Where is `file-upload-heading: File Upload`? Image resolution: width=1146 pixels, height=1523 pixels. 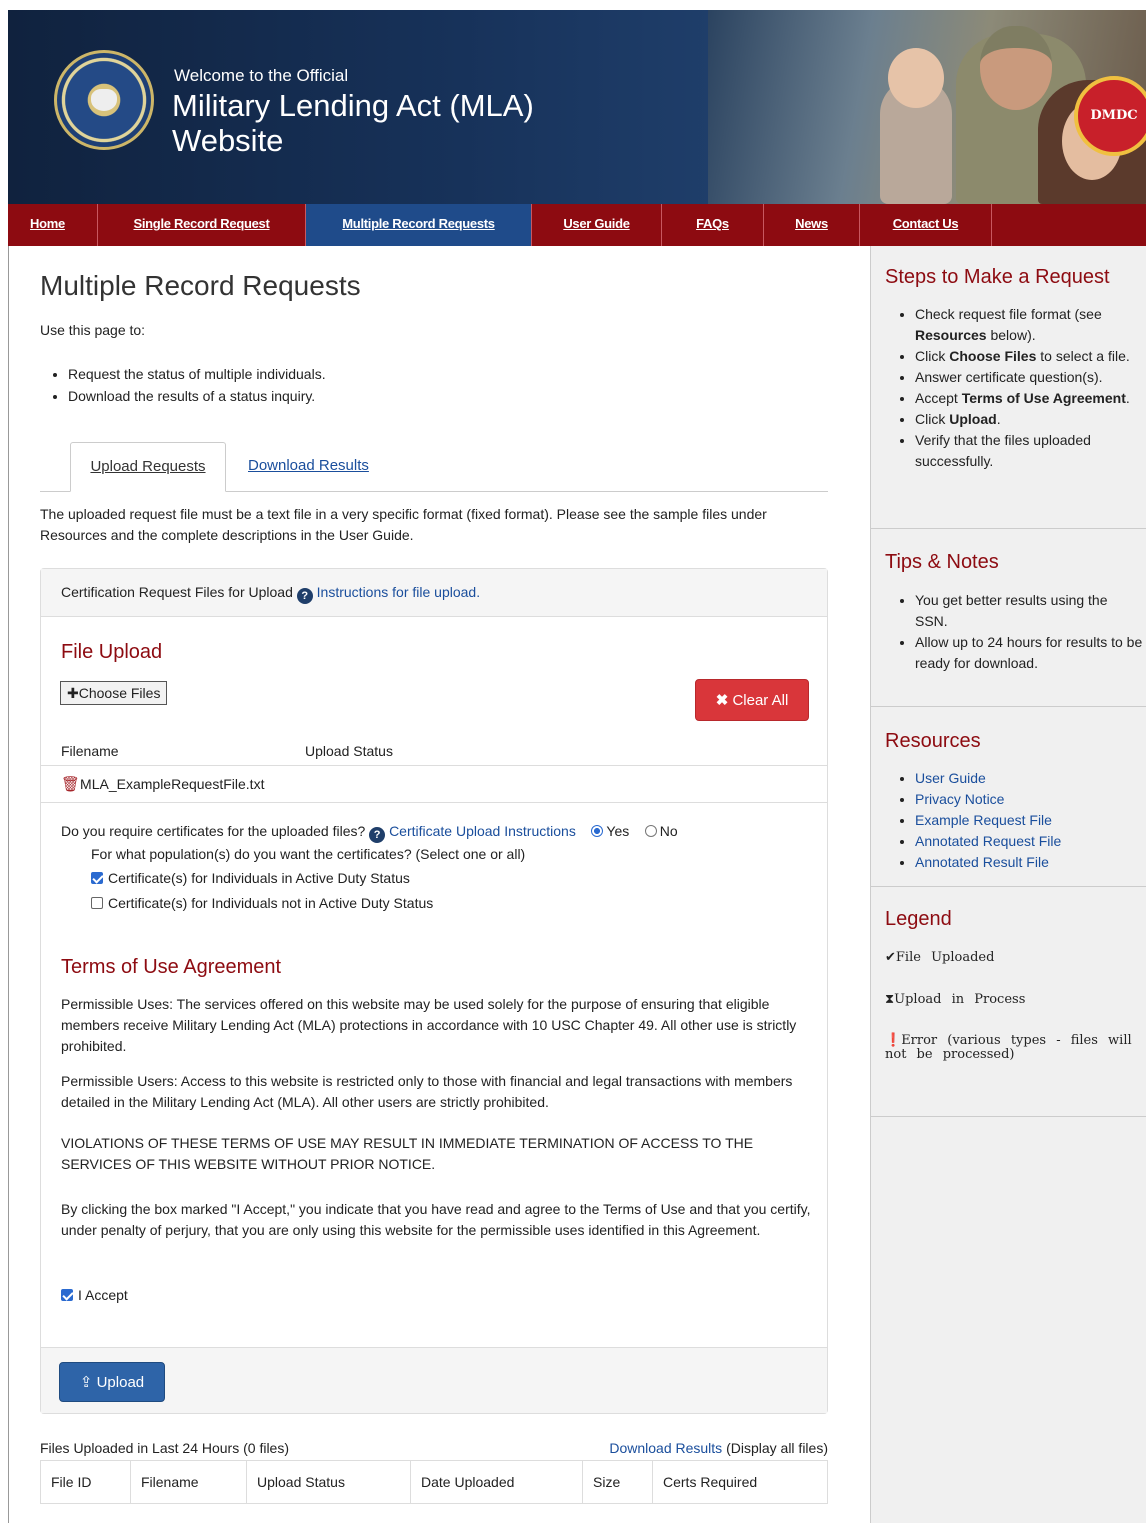
file-upload-heading: File Upload is located at coordinates (112, 652).